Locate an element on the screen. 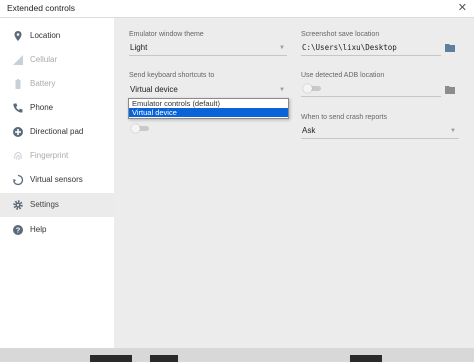  phone-icon is located at coordinates (18, 108).